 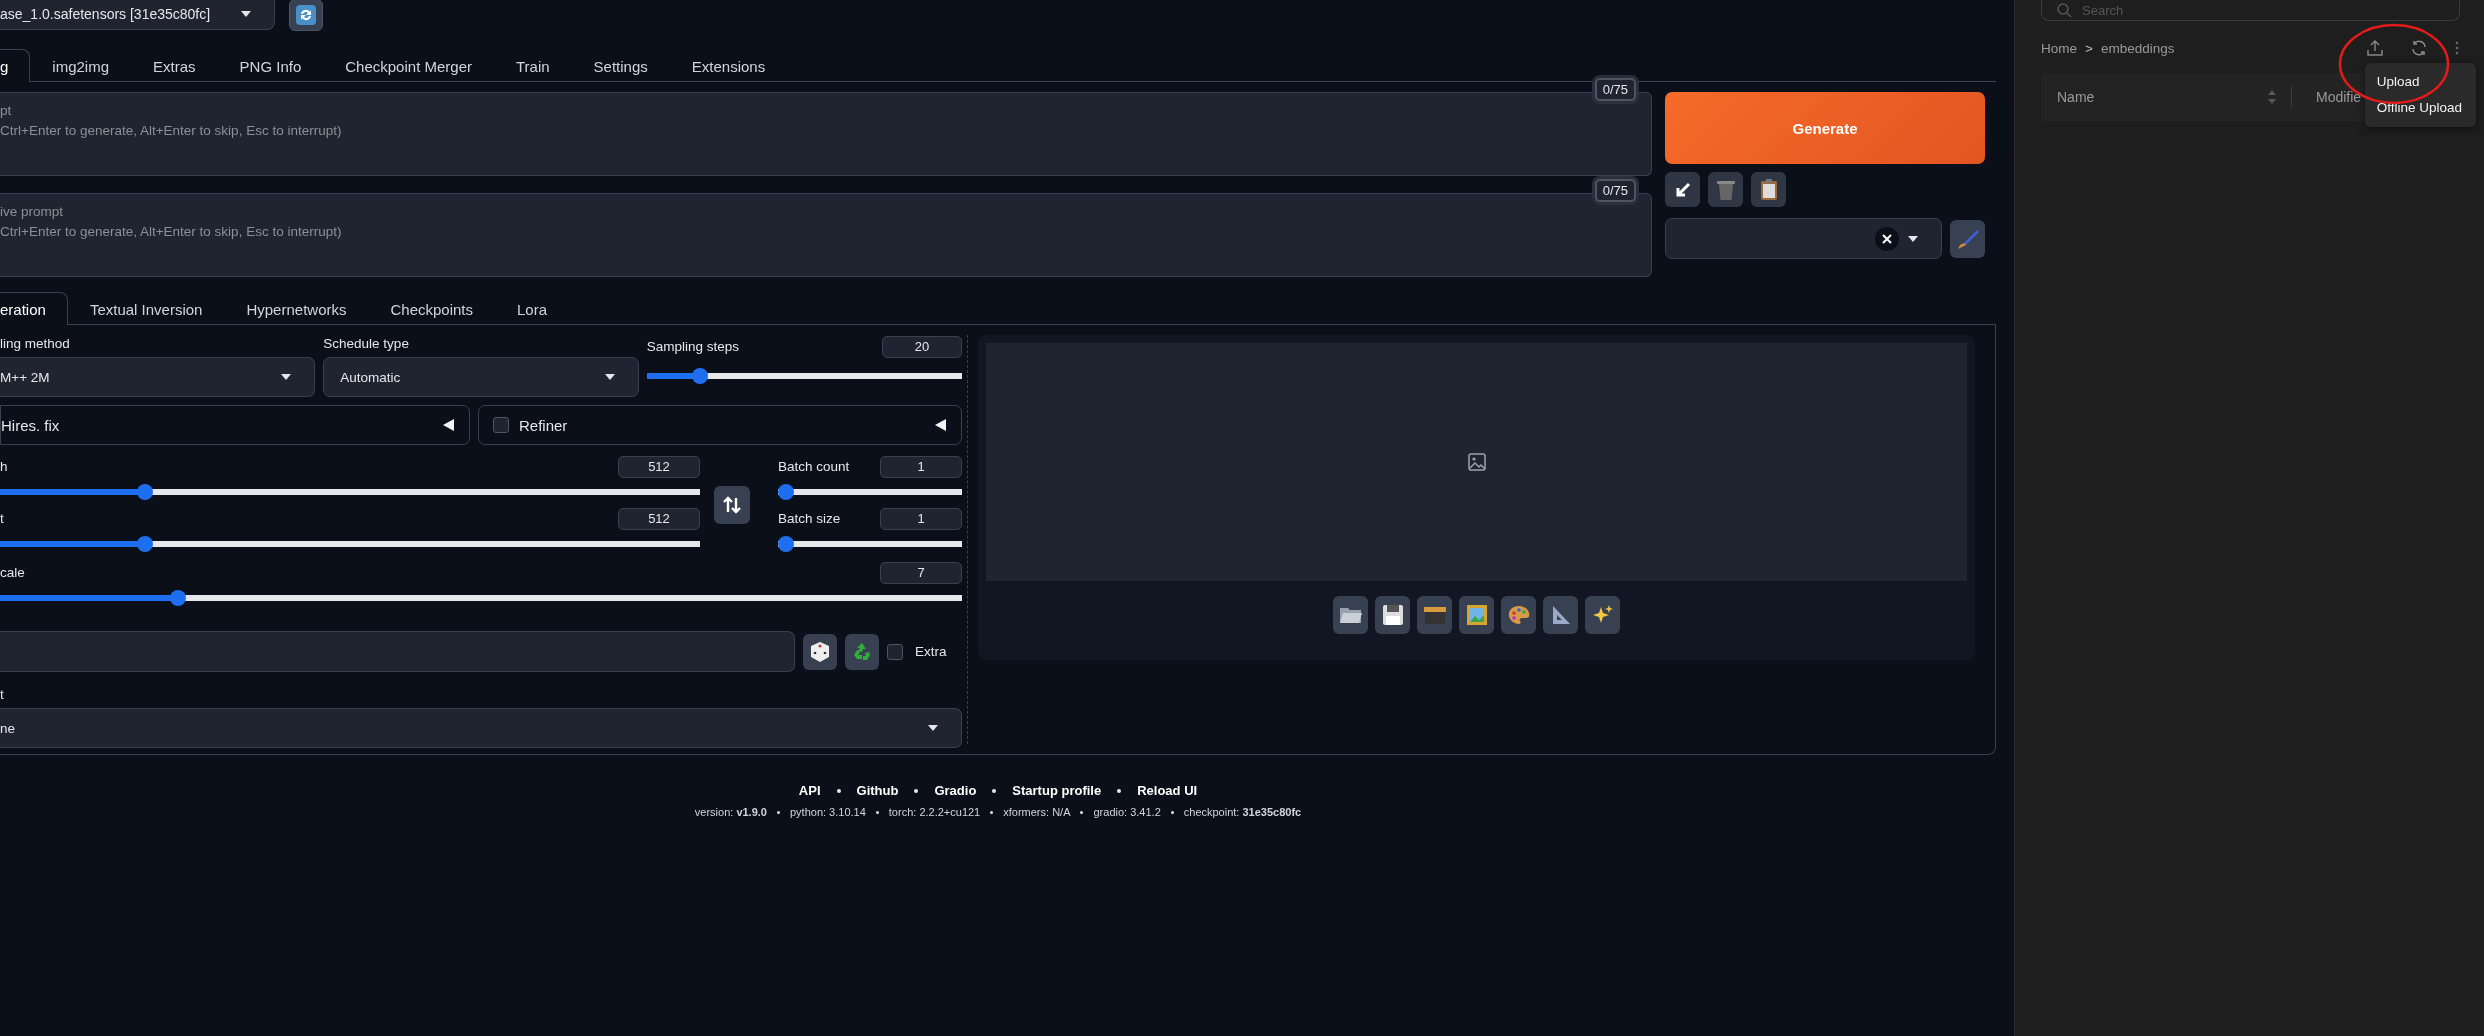 What do you see at coordinates (720, 425) in the screenshot?
I see `refiner-accordion: Refiner` at bounding box center [720, 425].